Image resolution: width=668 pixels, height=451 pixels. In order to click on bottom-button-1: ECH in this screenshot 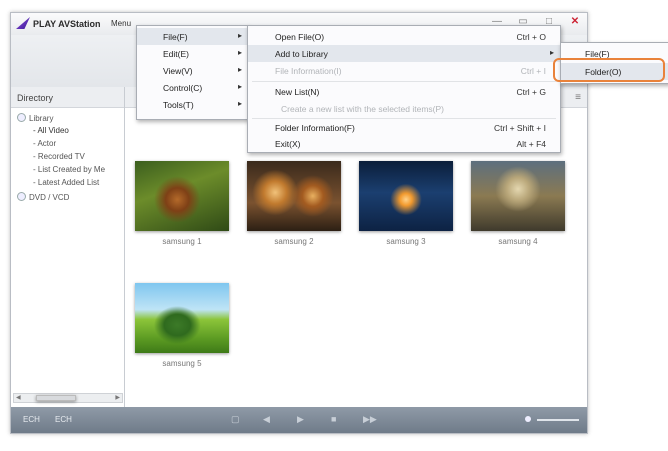, I will do `click(31, 419)`.